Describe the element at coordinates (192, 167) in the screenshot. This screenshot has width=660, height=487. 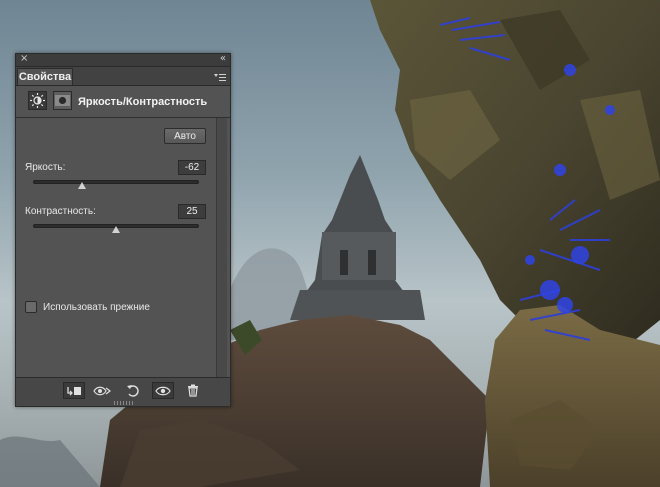
I see `brightness-value-input: -62` at that location.